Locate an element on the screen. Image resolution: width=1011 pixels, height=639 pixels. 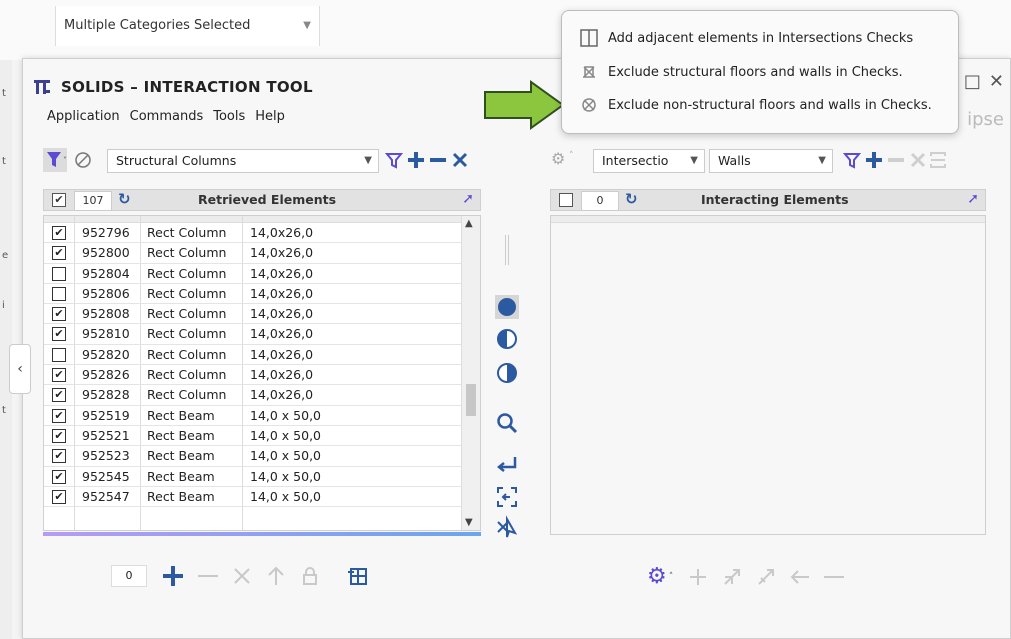
grid-table-icon is located at coordinates (358, 576).